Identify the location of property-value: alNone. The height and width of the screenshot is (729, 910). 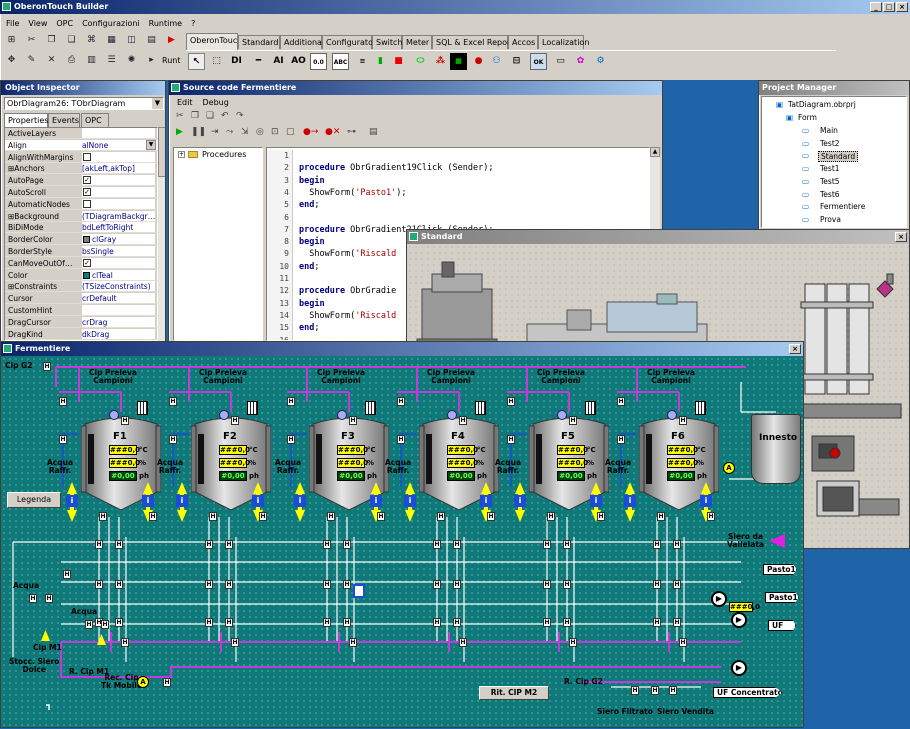
(118, 144).